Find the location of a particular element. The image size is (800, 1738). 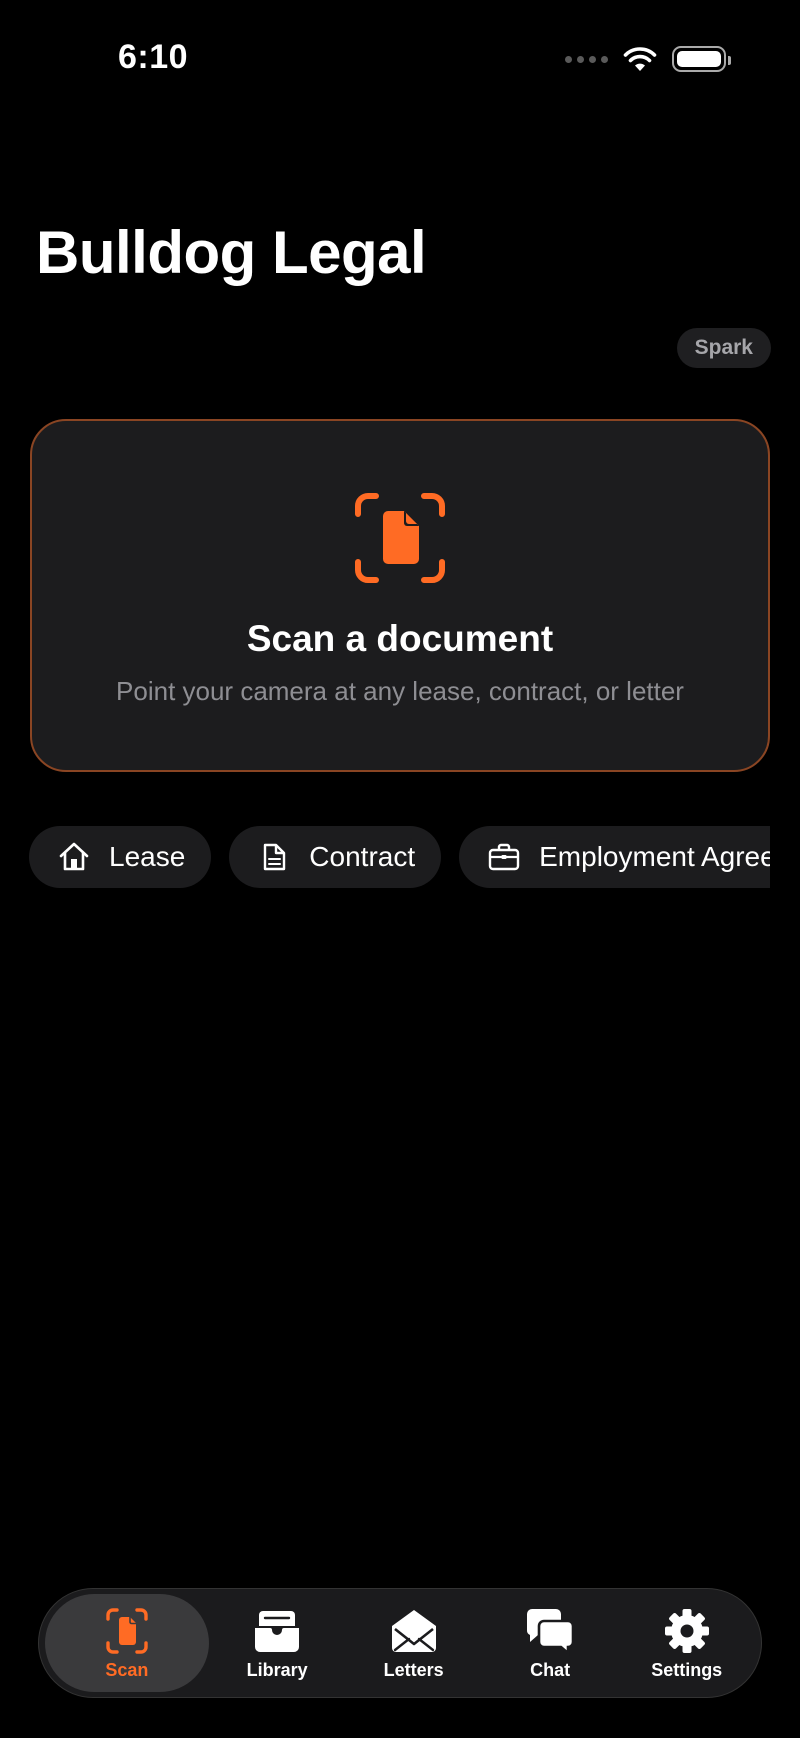

wifi-icon is located at coordinates (640, 59).